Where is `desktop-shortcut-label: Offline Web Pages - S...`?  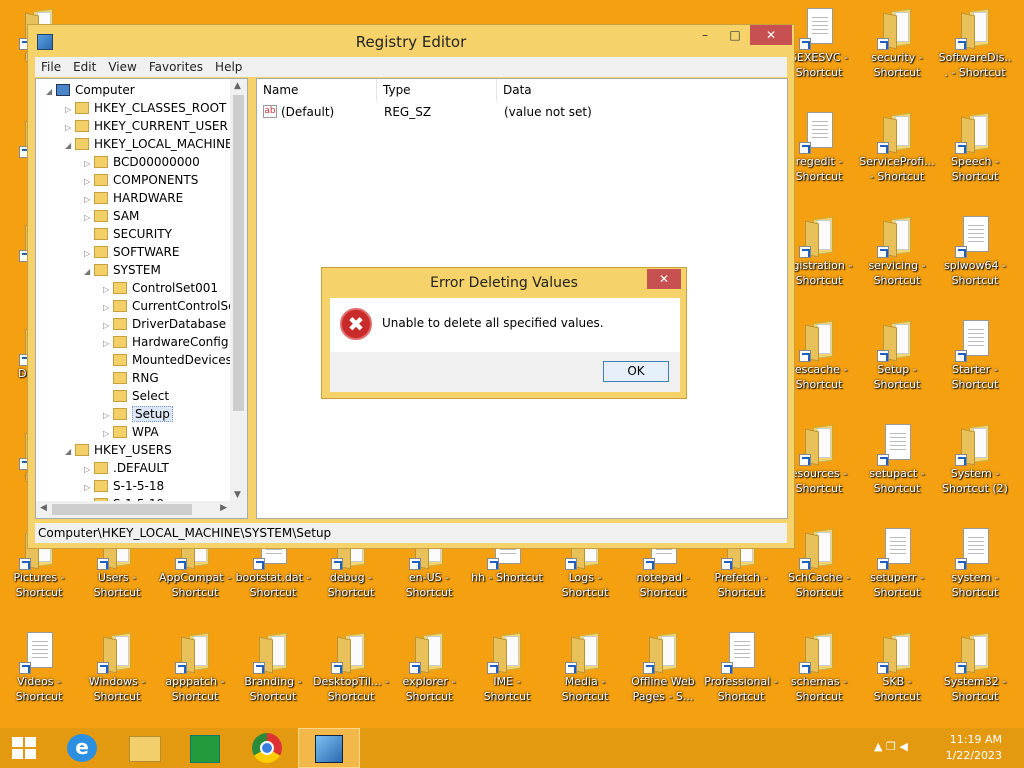
desktop-shortcut-label: Offline Web Pages - S... is located at coordinates (663, 689).